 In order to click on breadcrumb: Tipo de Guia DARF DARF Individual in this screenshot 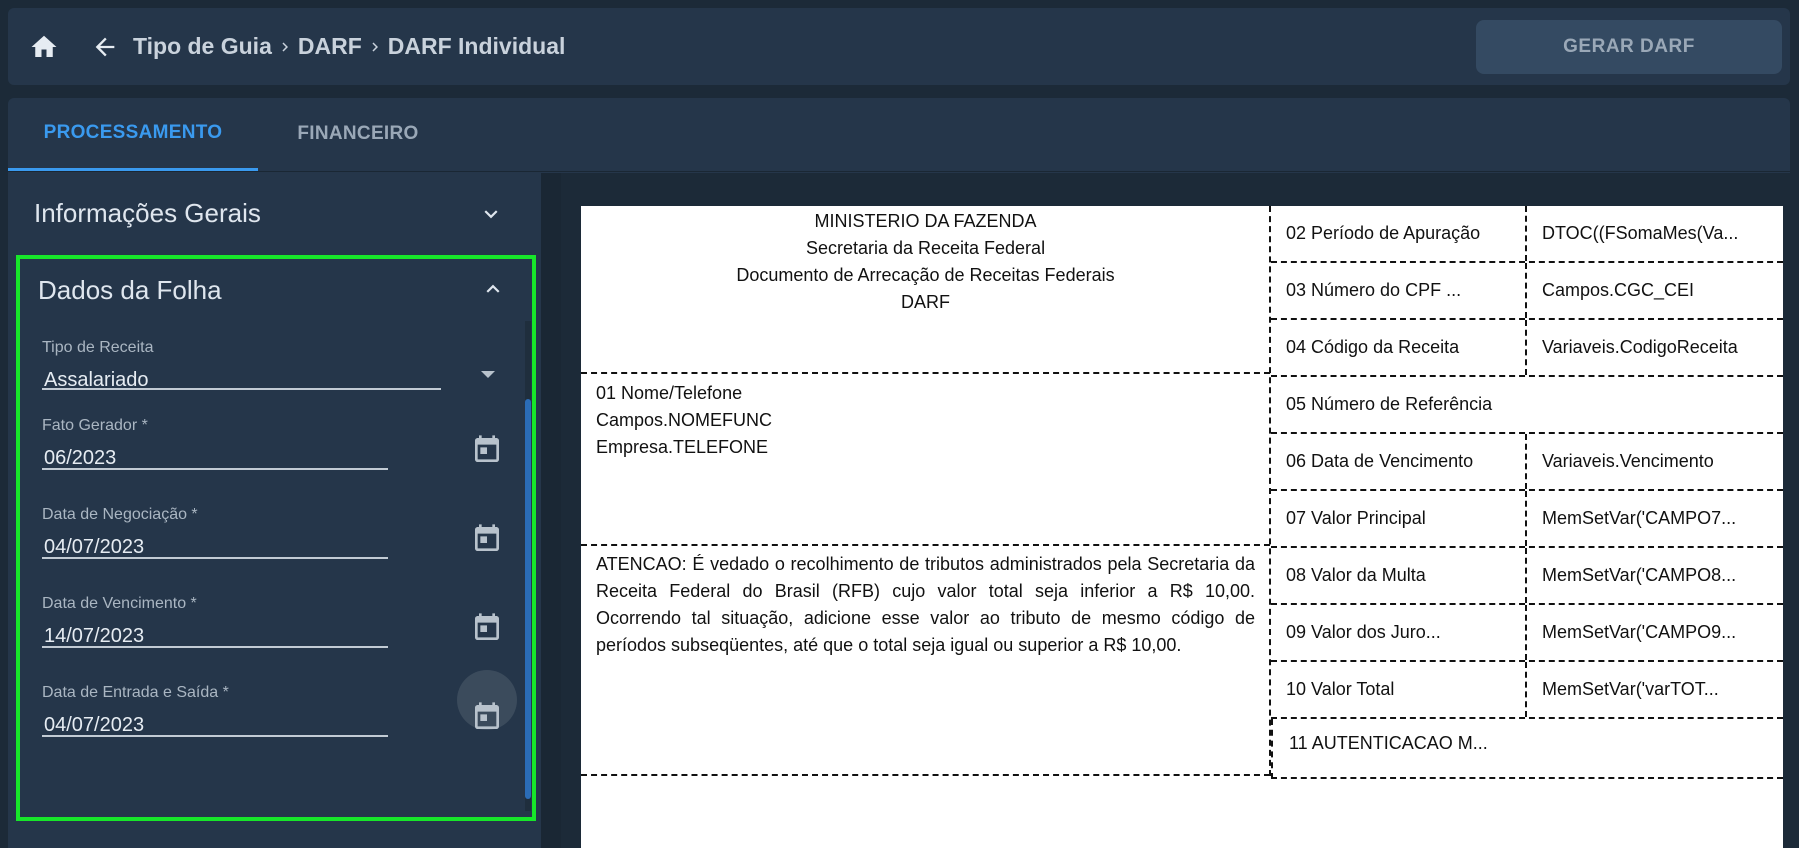, I will do `click(349, 46)`.